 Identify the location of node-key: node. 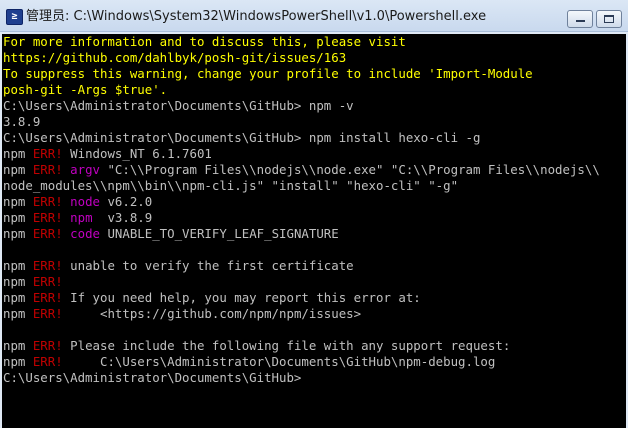
(85, 201).